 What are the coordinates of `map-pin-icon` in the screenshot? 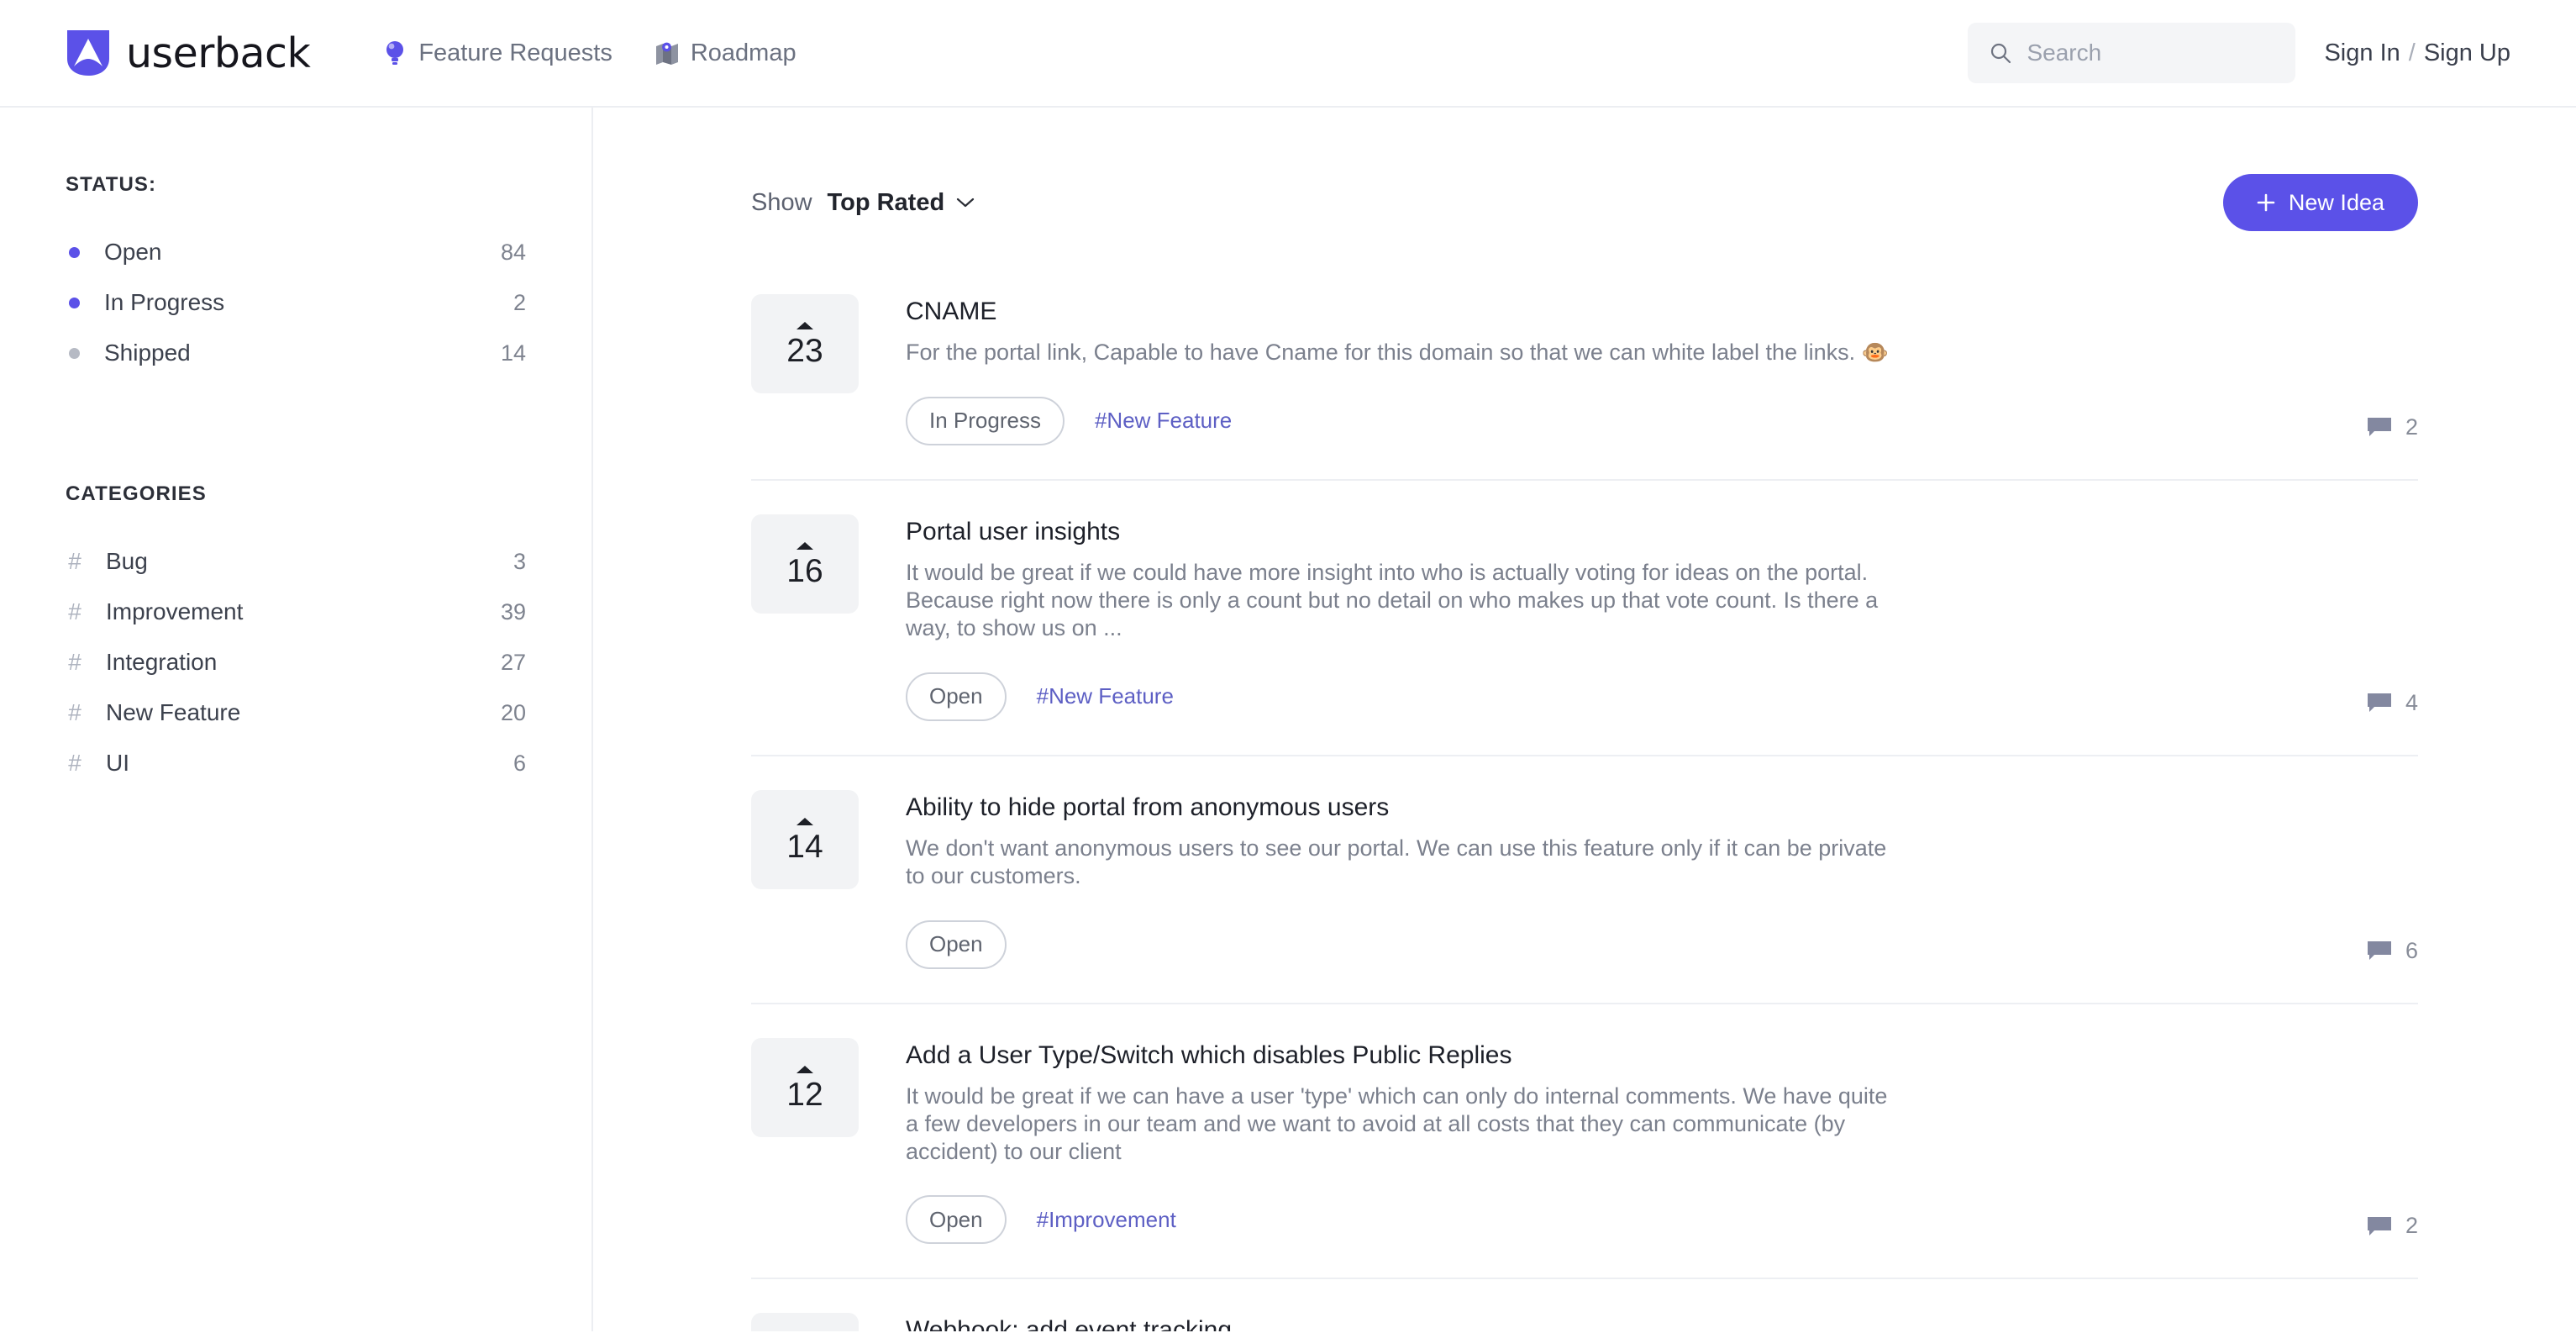 It's located at (666, 54).